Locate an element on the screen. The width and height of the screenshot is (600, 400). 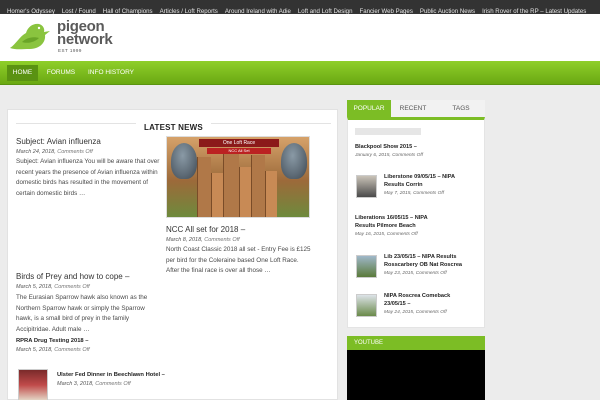
logo-established: EST 1999 is located at coordinates (70, 50).